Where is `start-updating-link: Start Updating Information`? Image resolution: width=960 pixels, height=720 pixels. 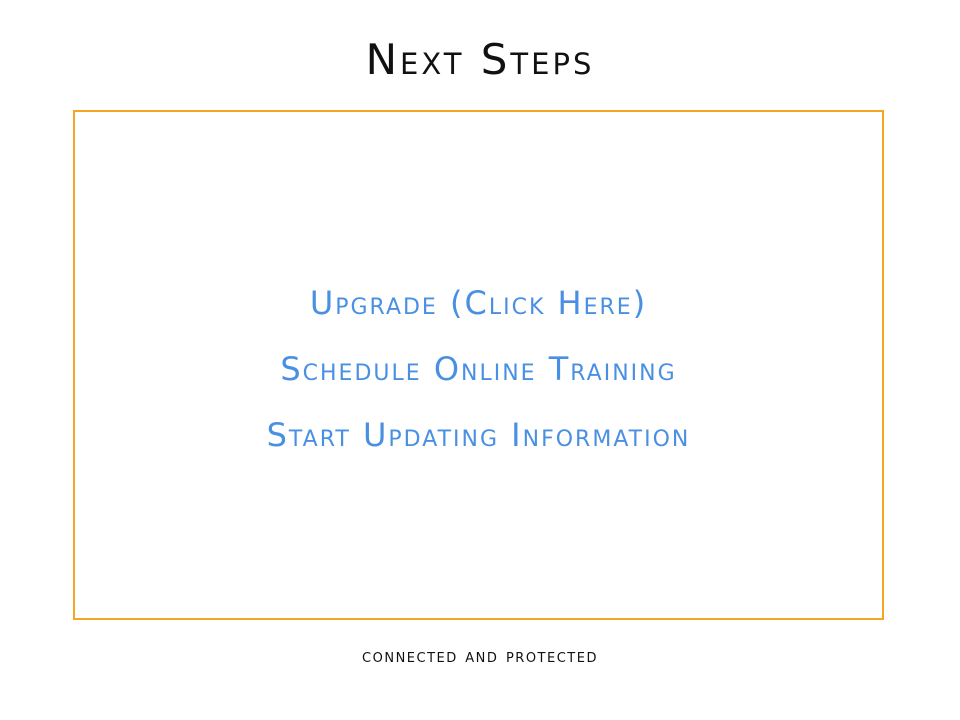
start-updating-link: Start Updating Information is located at coordinates (478, 435).